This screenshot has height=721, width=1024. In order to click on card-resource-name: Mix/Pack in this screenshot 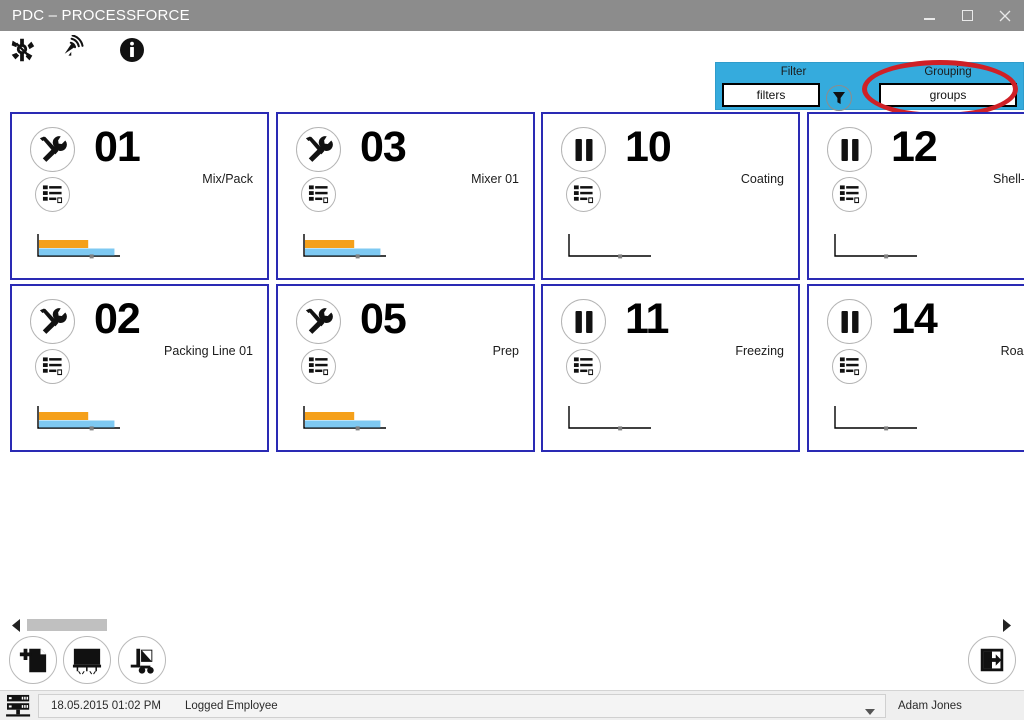, I will do `click(227, 179)`.